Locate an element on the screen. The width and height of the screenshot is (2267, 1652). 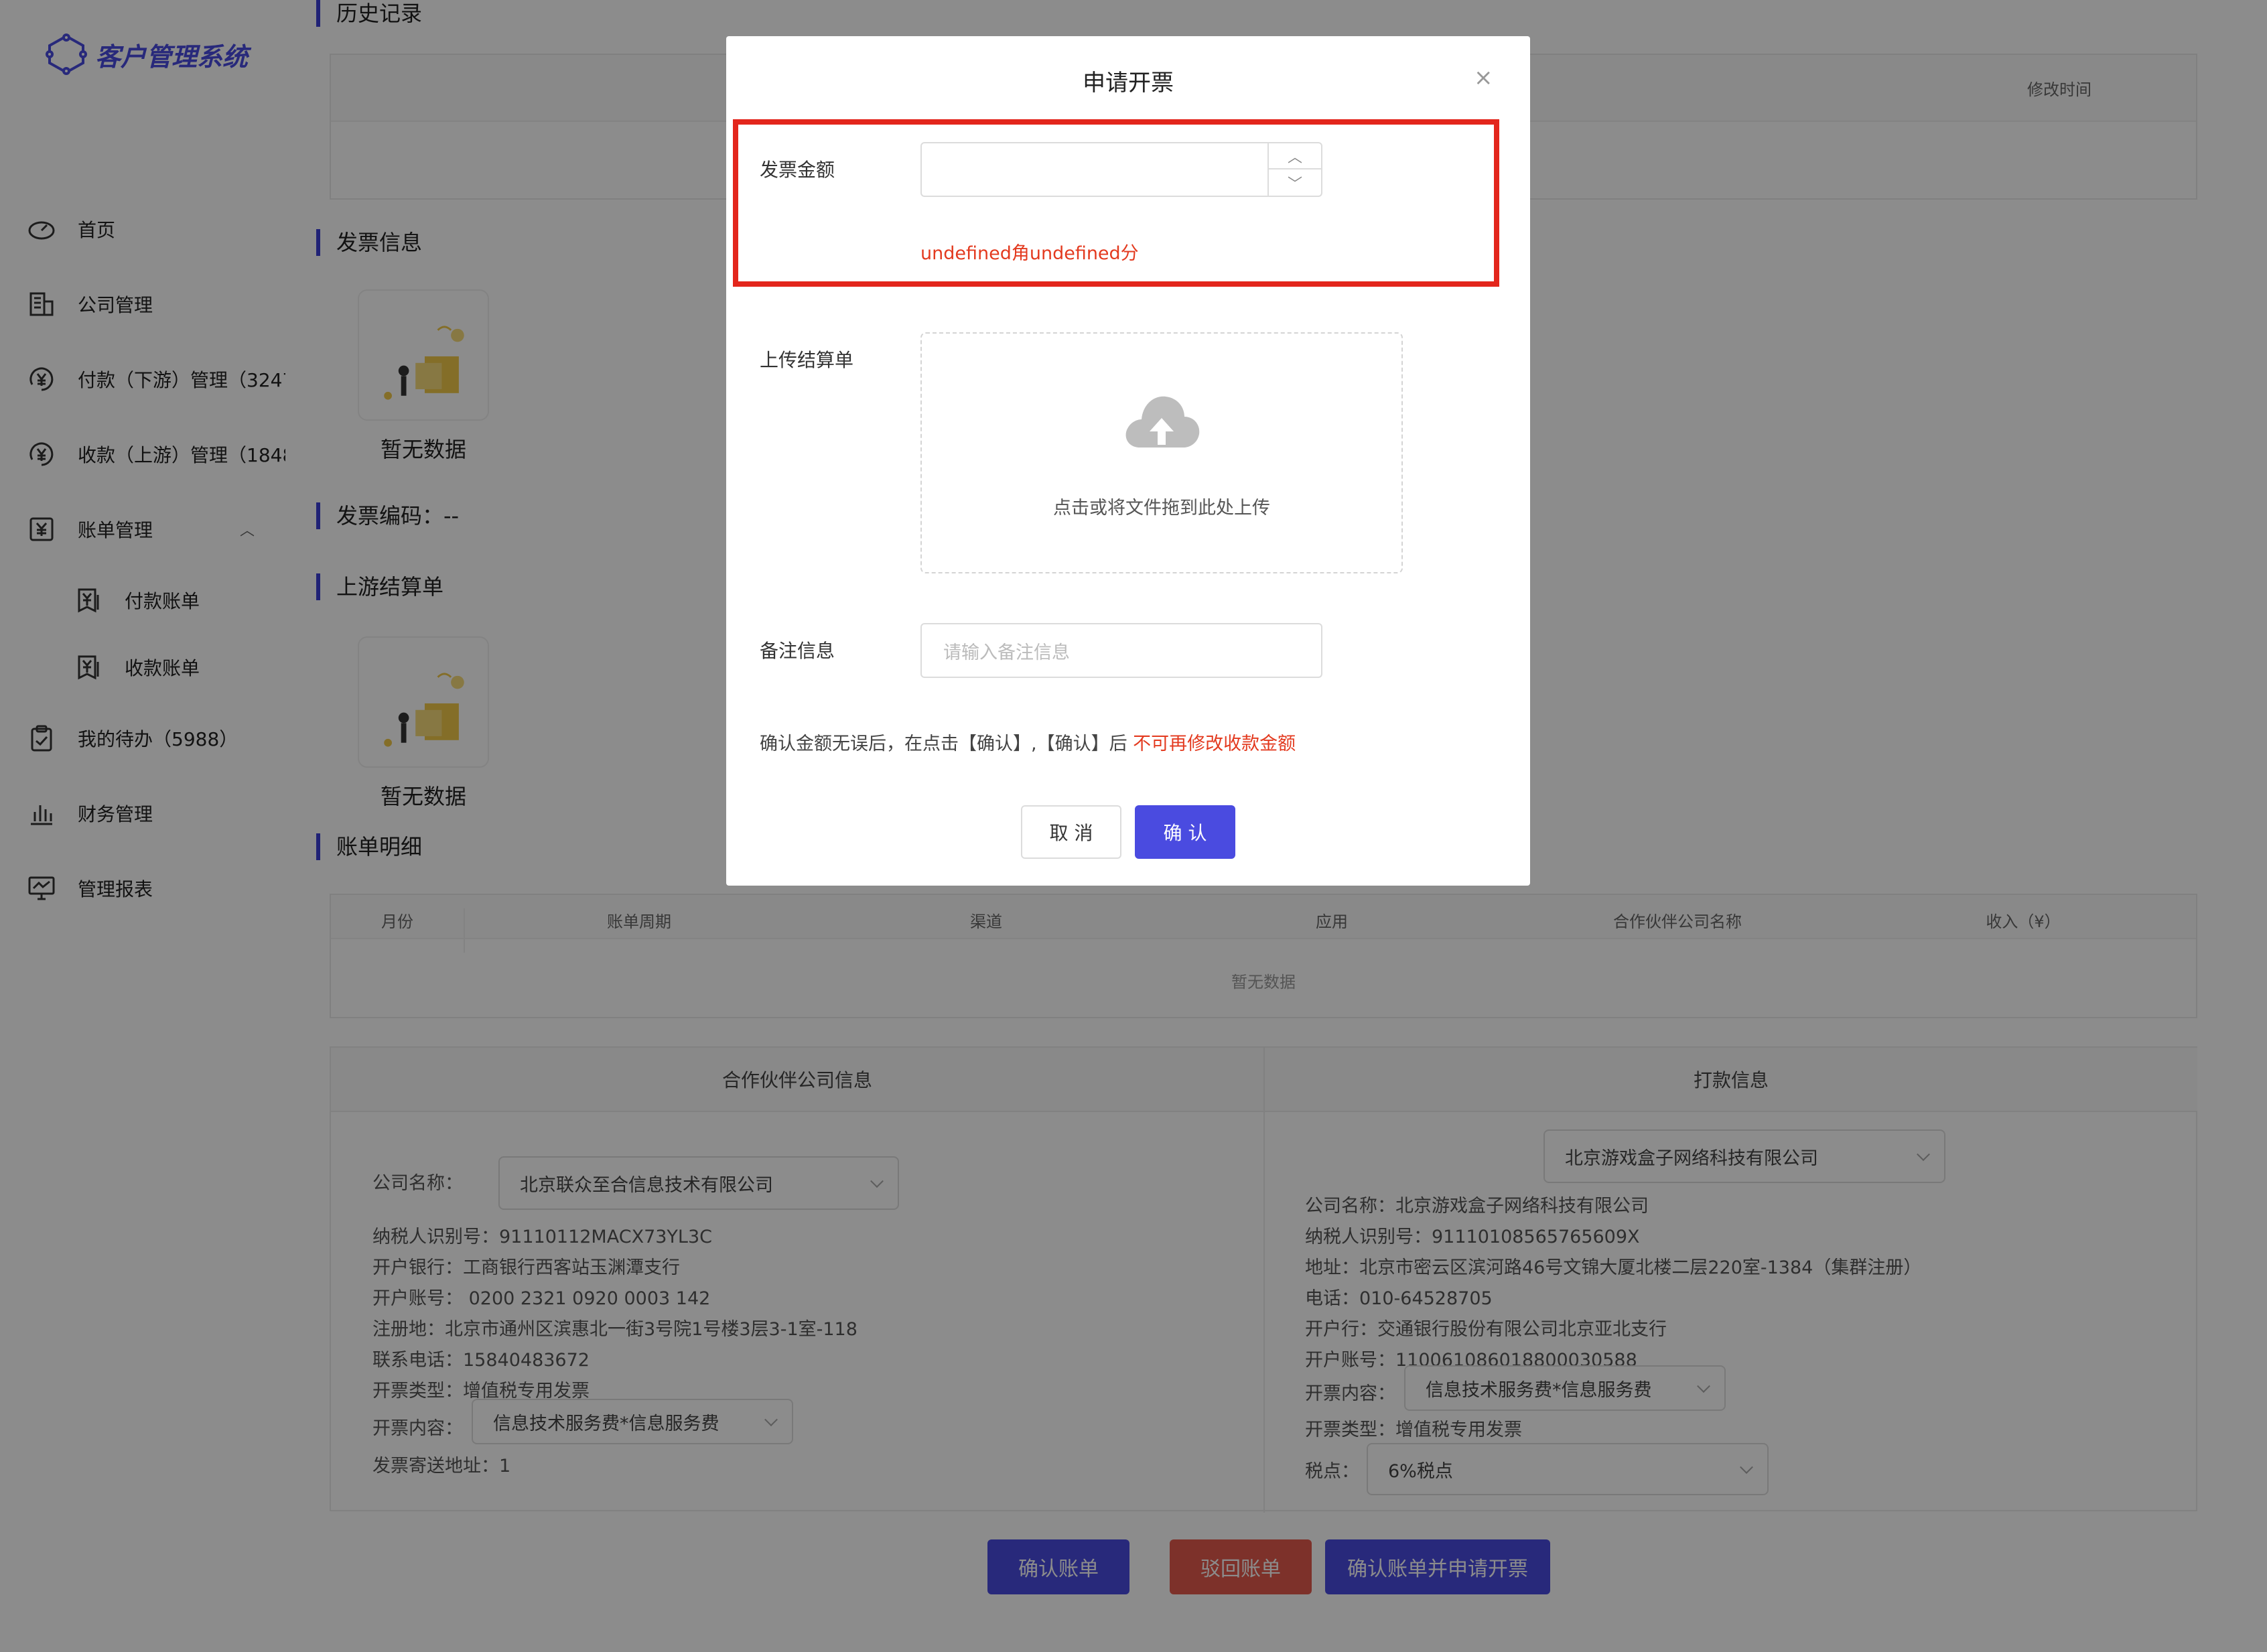
stepper-down-icon: ﹀ is located at coordinates (1295, 182).